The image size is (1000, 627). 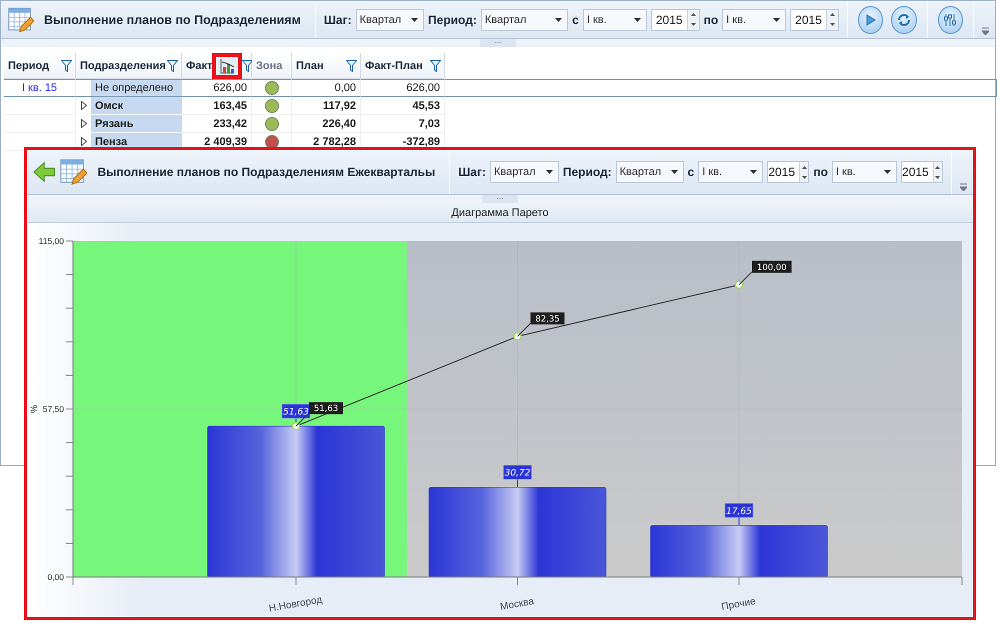 I want to click on chart-icon, so click(x=227, y=66).